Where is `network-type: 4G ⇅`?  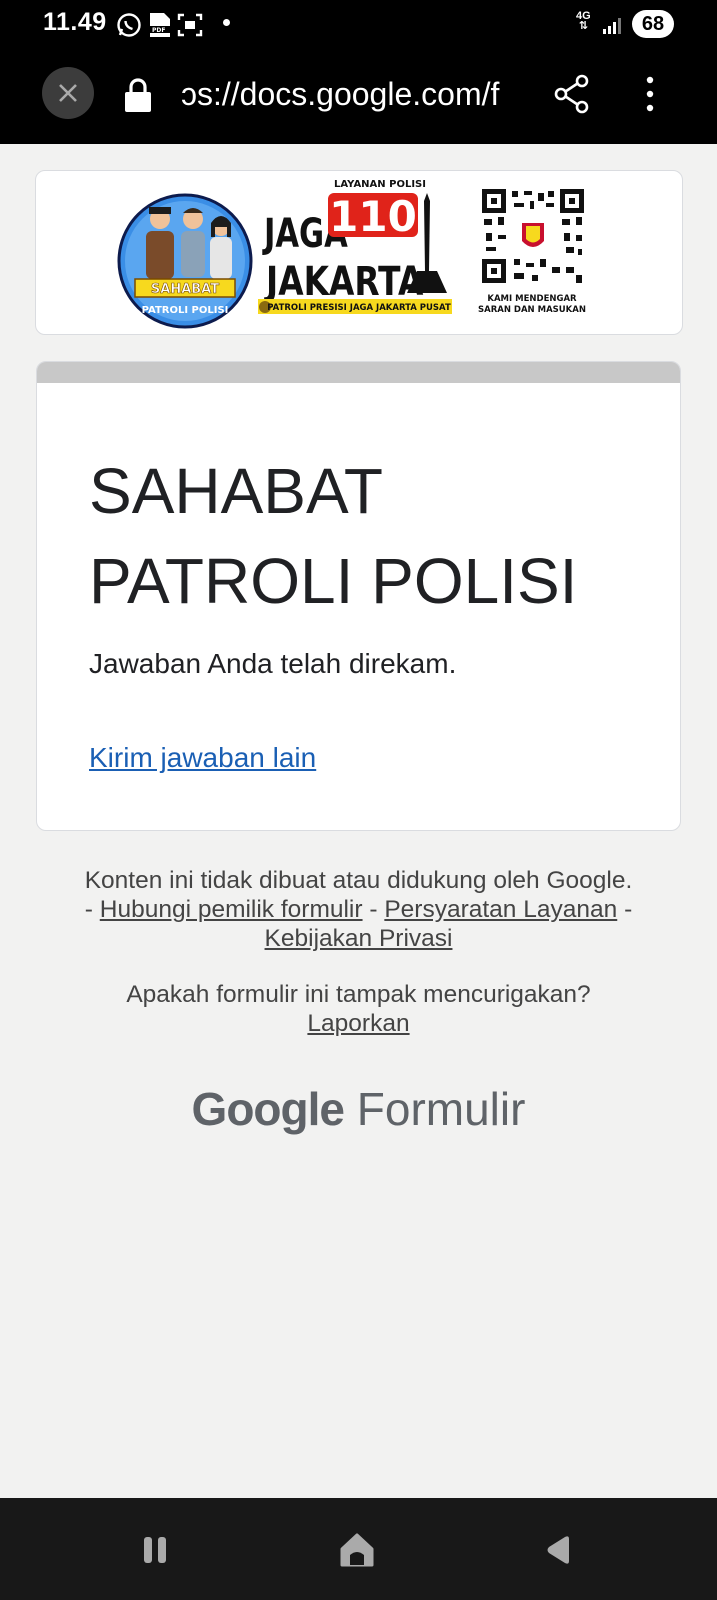 network-type: 4G ⇅ is located at coordinates (583, 21).